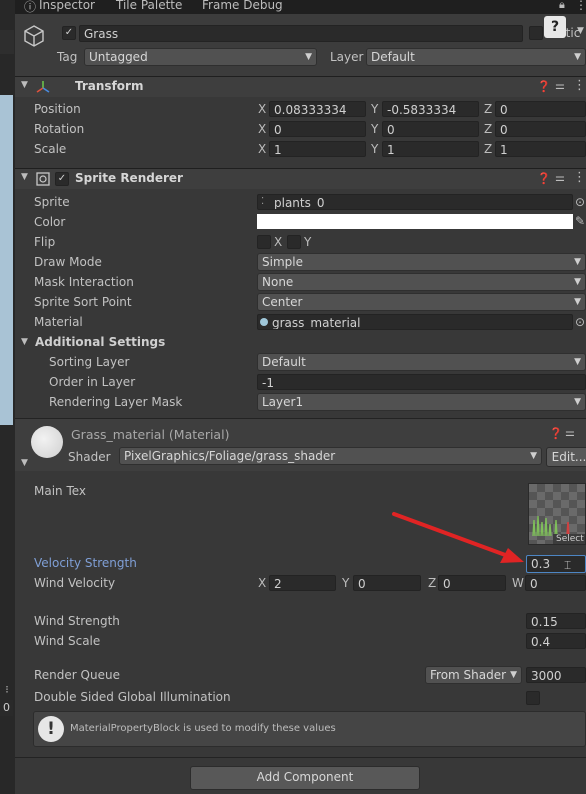 The image size is (586, 794). I want to click on mask-interaction-dropdown: None ▼, so click(421, 282).